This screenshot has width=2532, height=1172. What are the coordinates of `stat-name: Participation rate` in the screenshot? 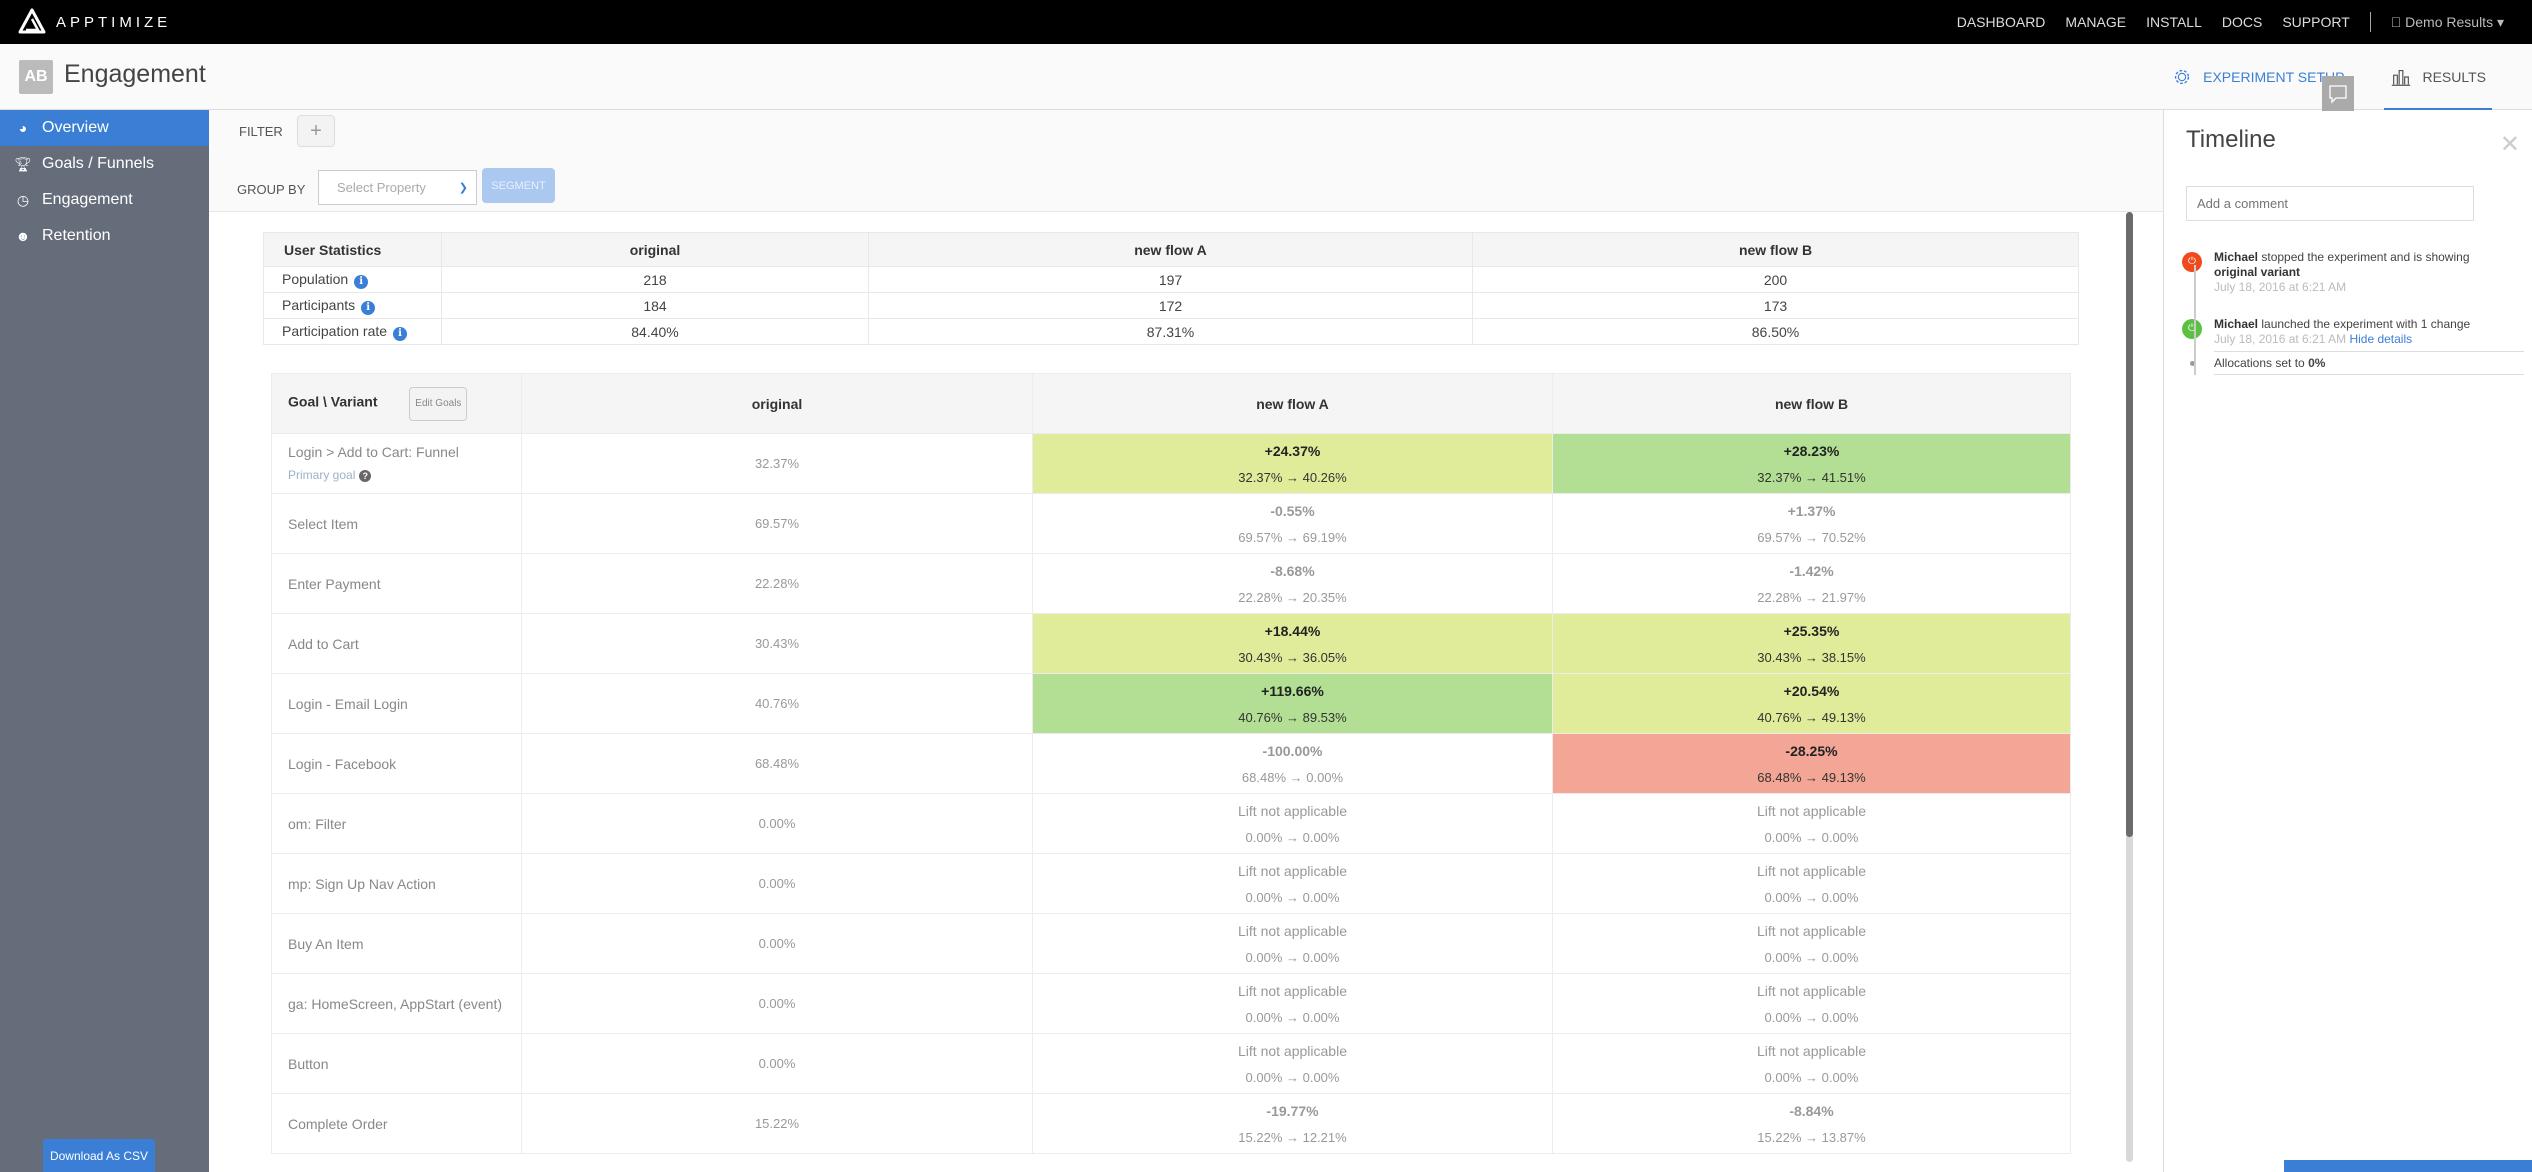 It's located at (335, 330).